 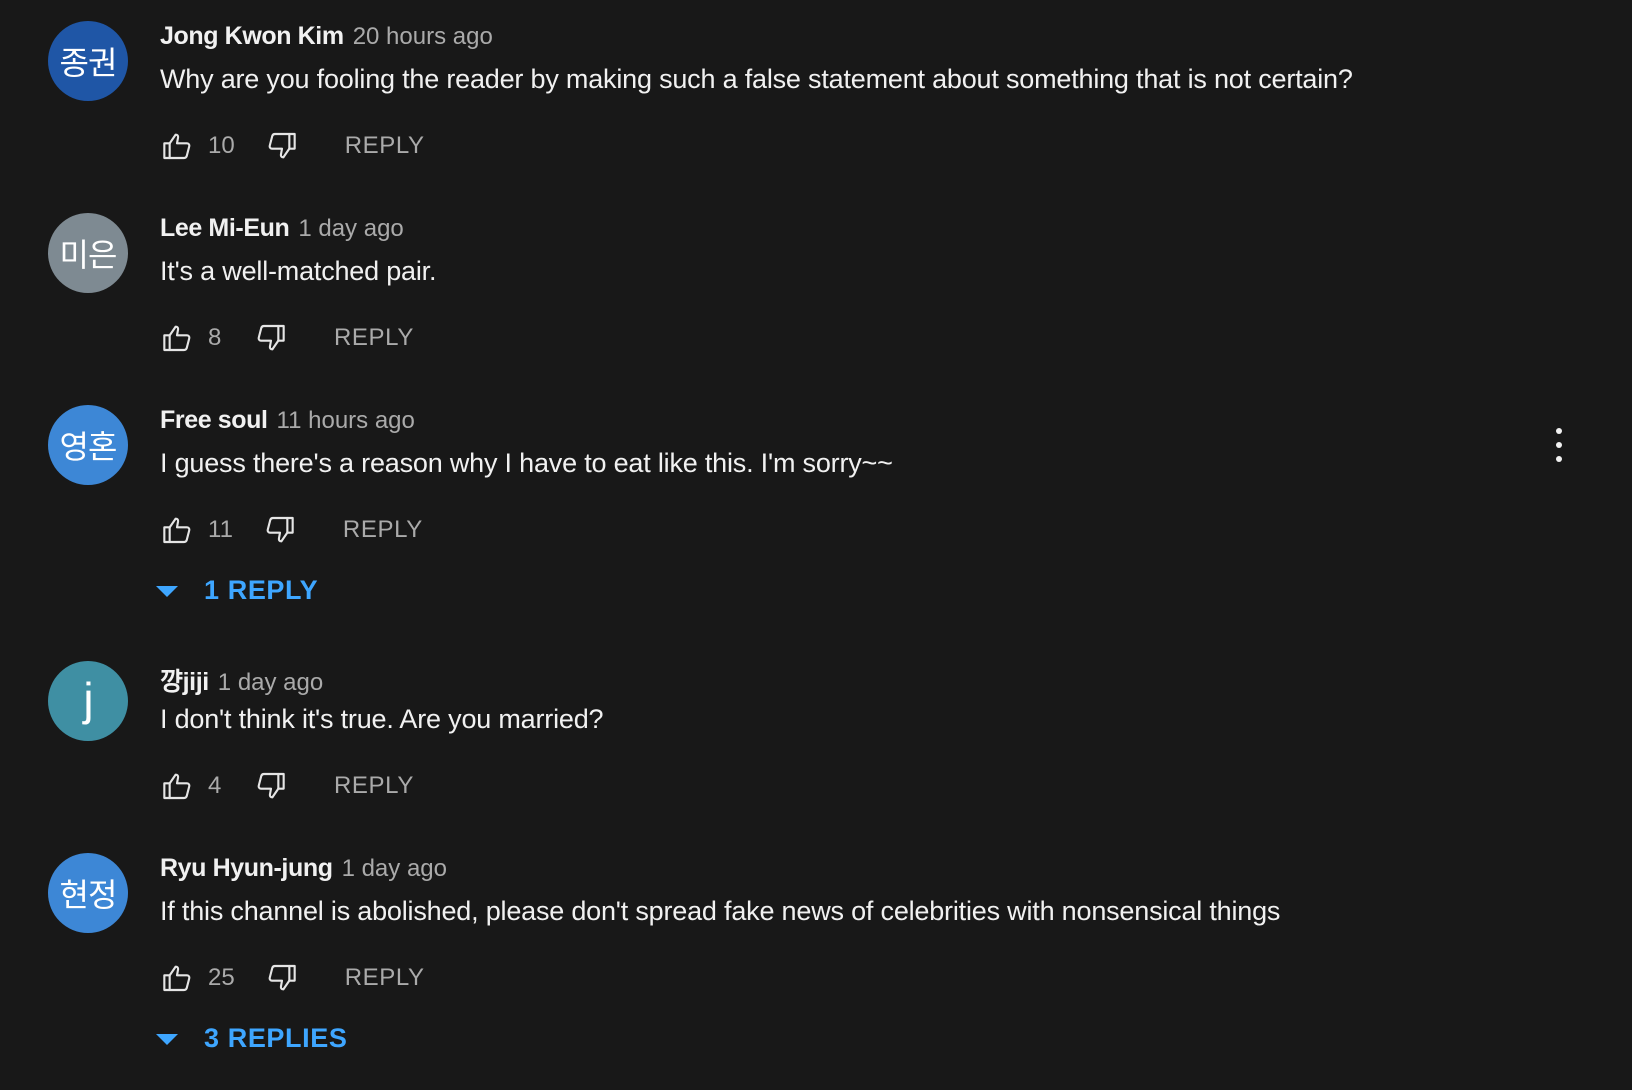 What do you see at coordinates (346, 421) in the screenshot?
I see `comment-time: 11 hours ago` at bounding box center [346, 421].